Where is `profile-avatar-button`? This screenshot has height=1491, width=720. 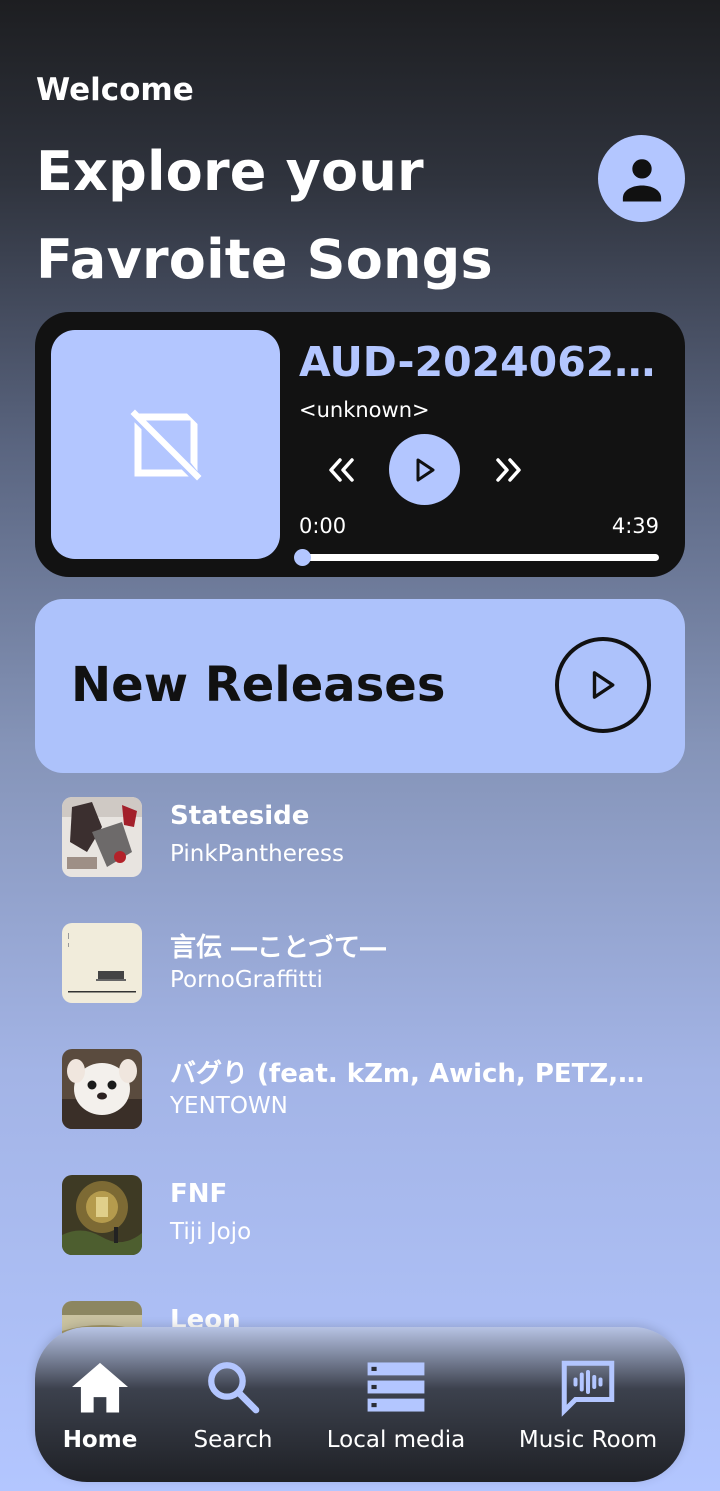
profile-avatar-button is located at coordinates (641, 178).